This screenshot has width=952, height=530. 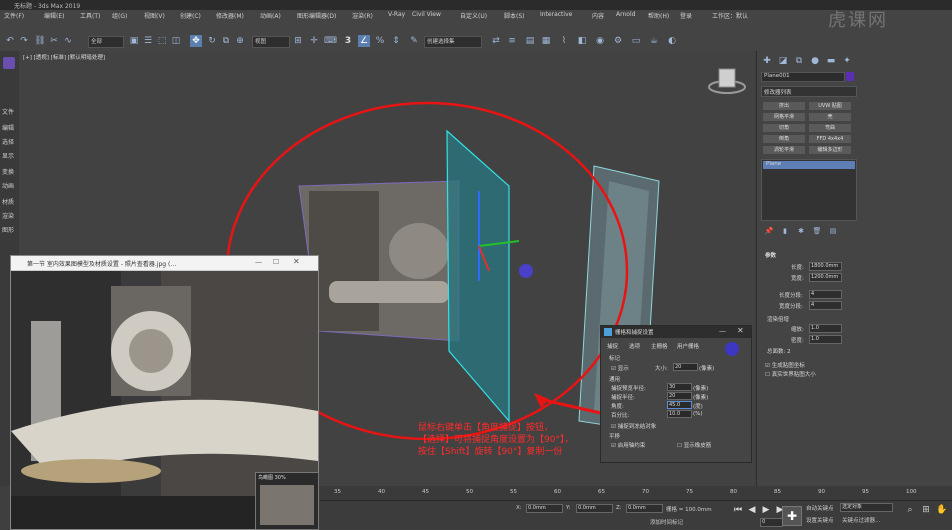 What do you see at coordinates (154, 15) in the screenshot?
I see `menu-views: 视图(V)` at bounding box center [154, 15].